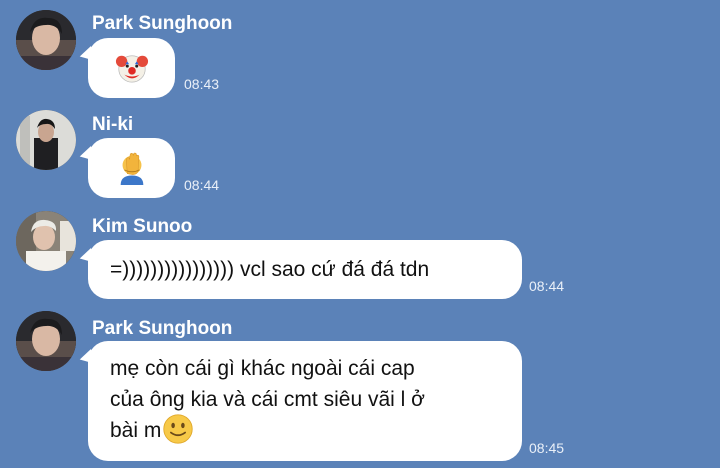 The image size is (720, 468). I want to click on message-text-line: của ông kia và cái cmt siêu vãi l ở, so click(267, 399).